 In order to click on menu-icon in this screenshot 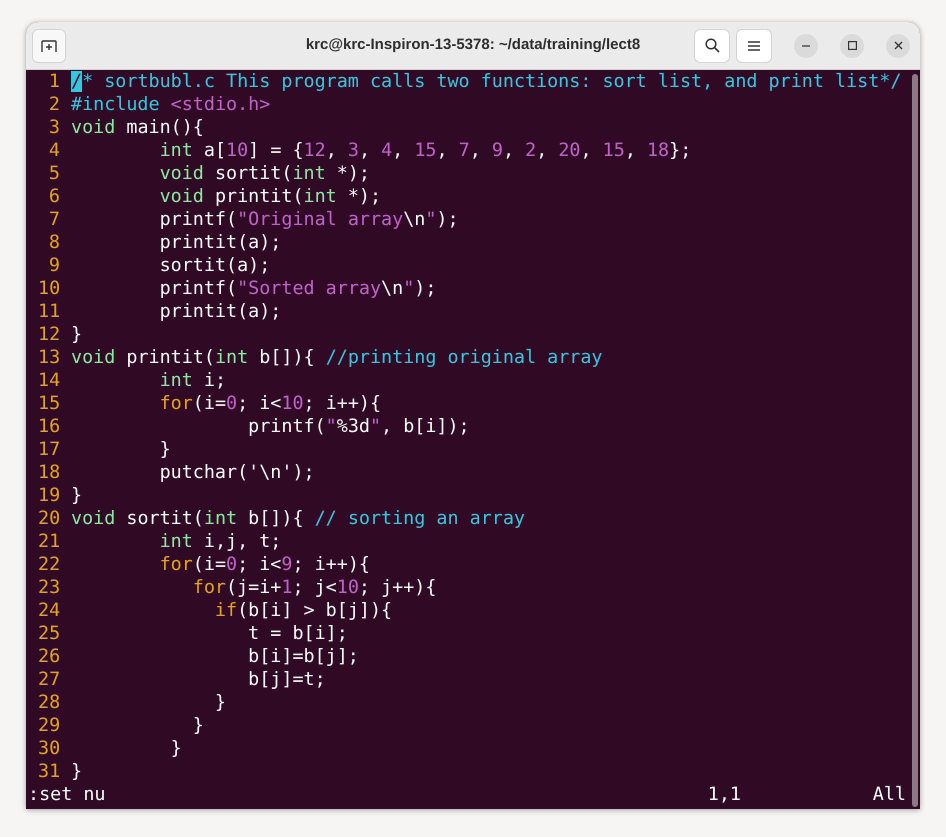, I will do `click(754, 45)`.